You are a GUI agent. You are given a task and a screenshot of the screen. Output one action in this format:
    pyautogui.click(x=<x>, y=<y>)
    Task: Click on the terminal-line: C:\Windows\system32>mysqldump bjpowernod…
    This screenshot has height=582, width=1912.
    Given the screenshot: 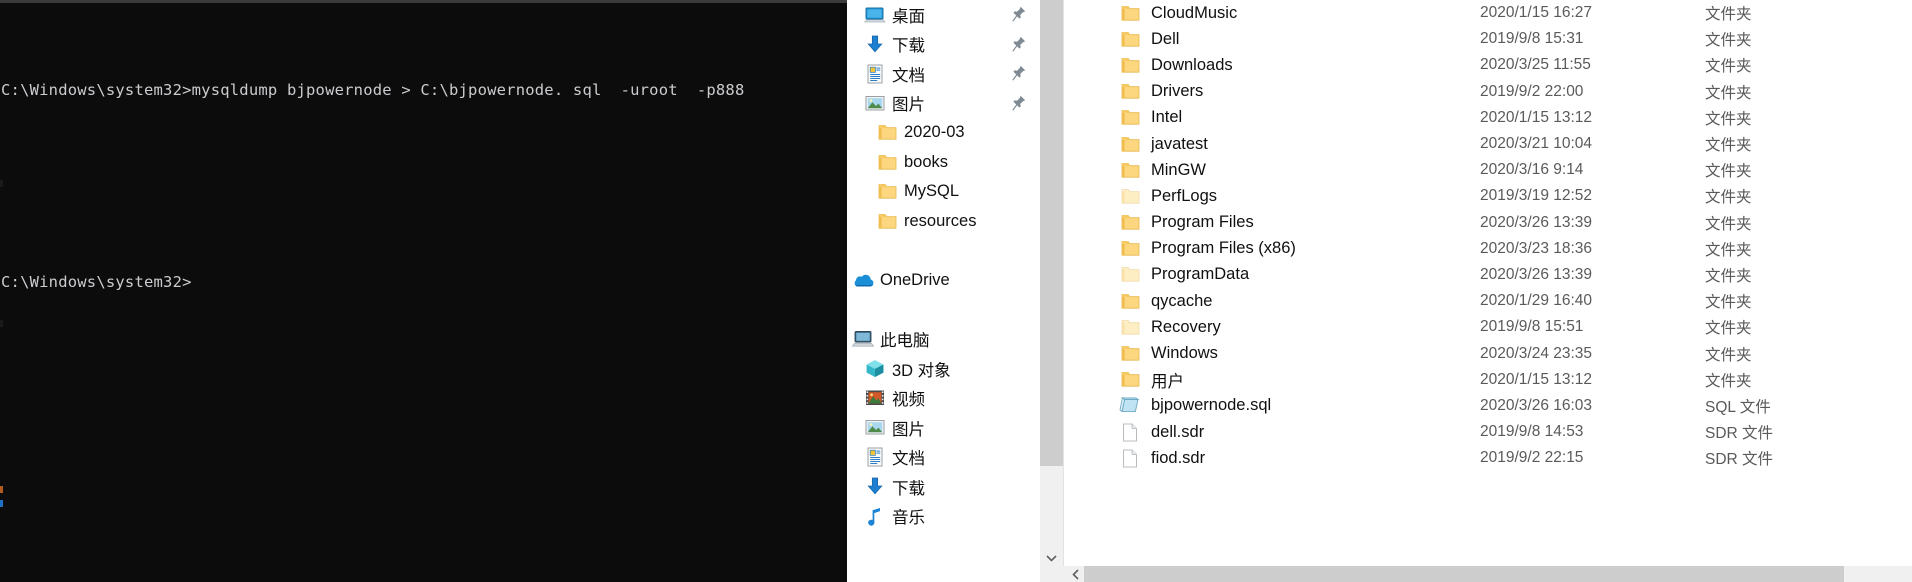 What is the action you would take?
    pyautogui.click(x=373, y=90)
    